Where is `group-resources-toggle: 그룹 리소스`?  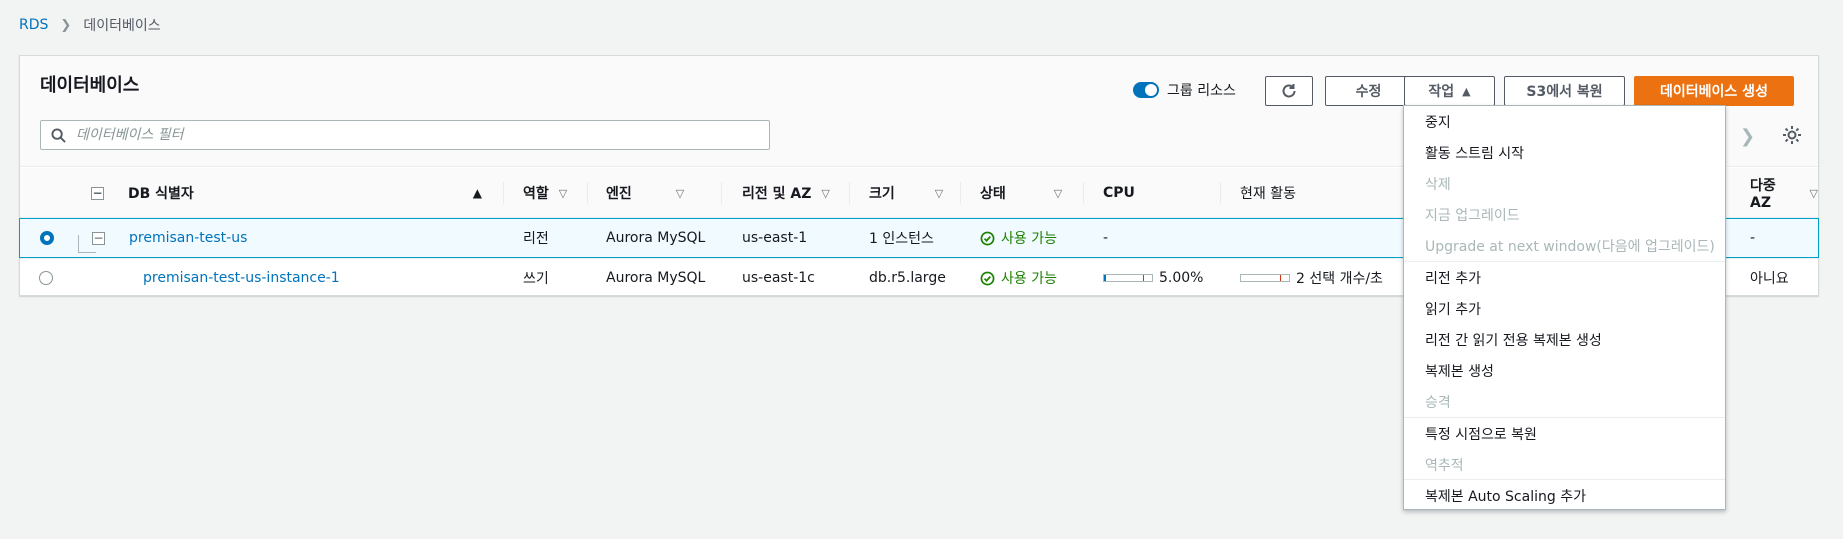 group-resources-toggle: 그룹 리소스 is located at coordinates (1184, 90).